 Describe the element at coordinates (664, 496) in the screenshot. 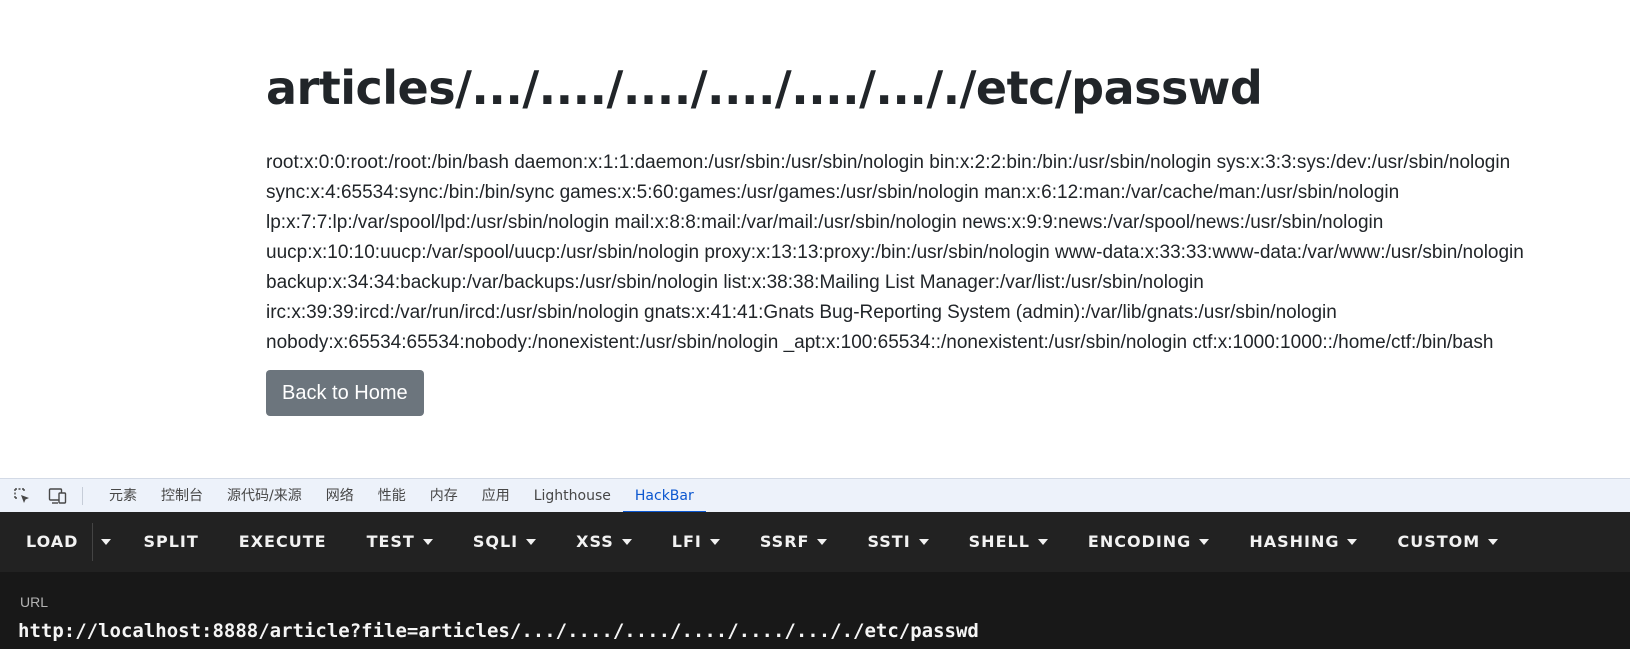

I see `tab-hackbar: HackBar` at that location.